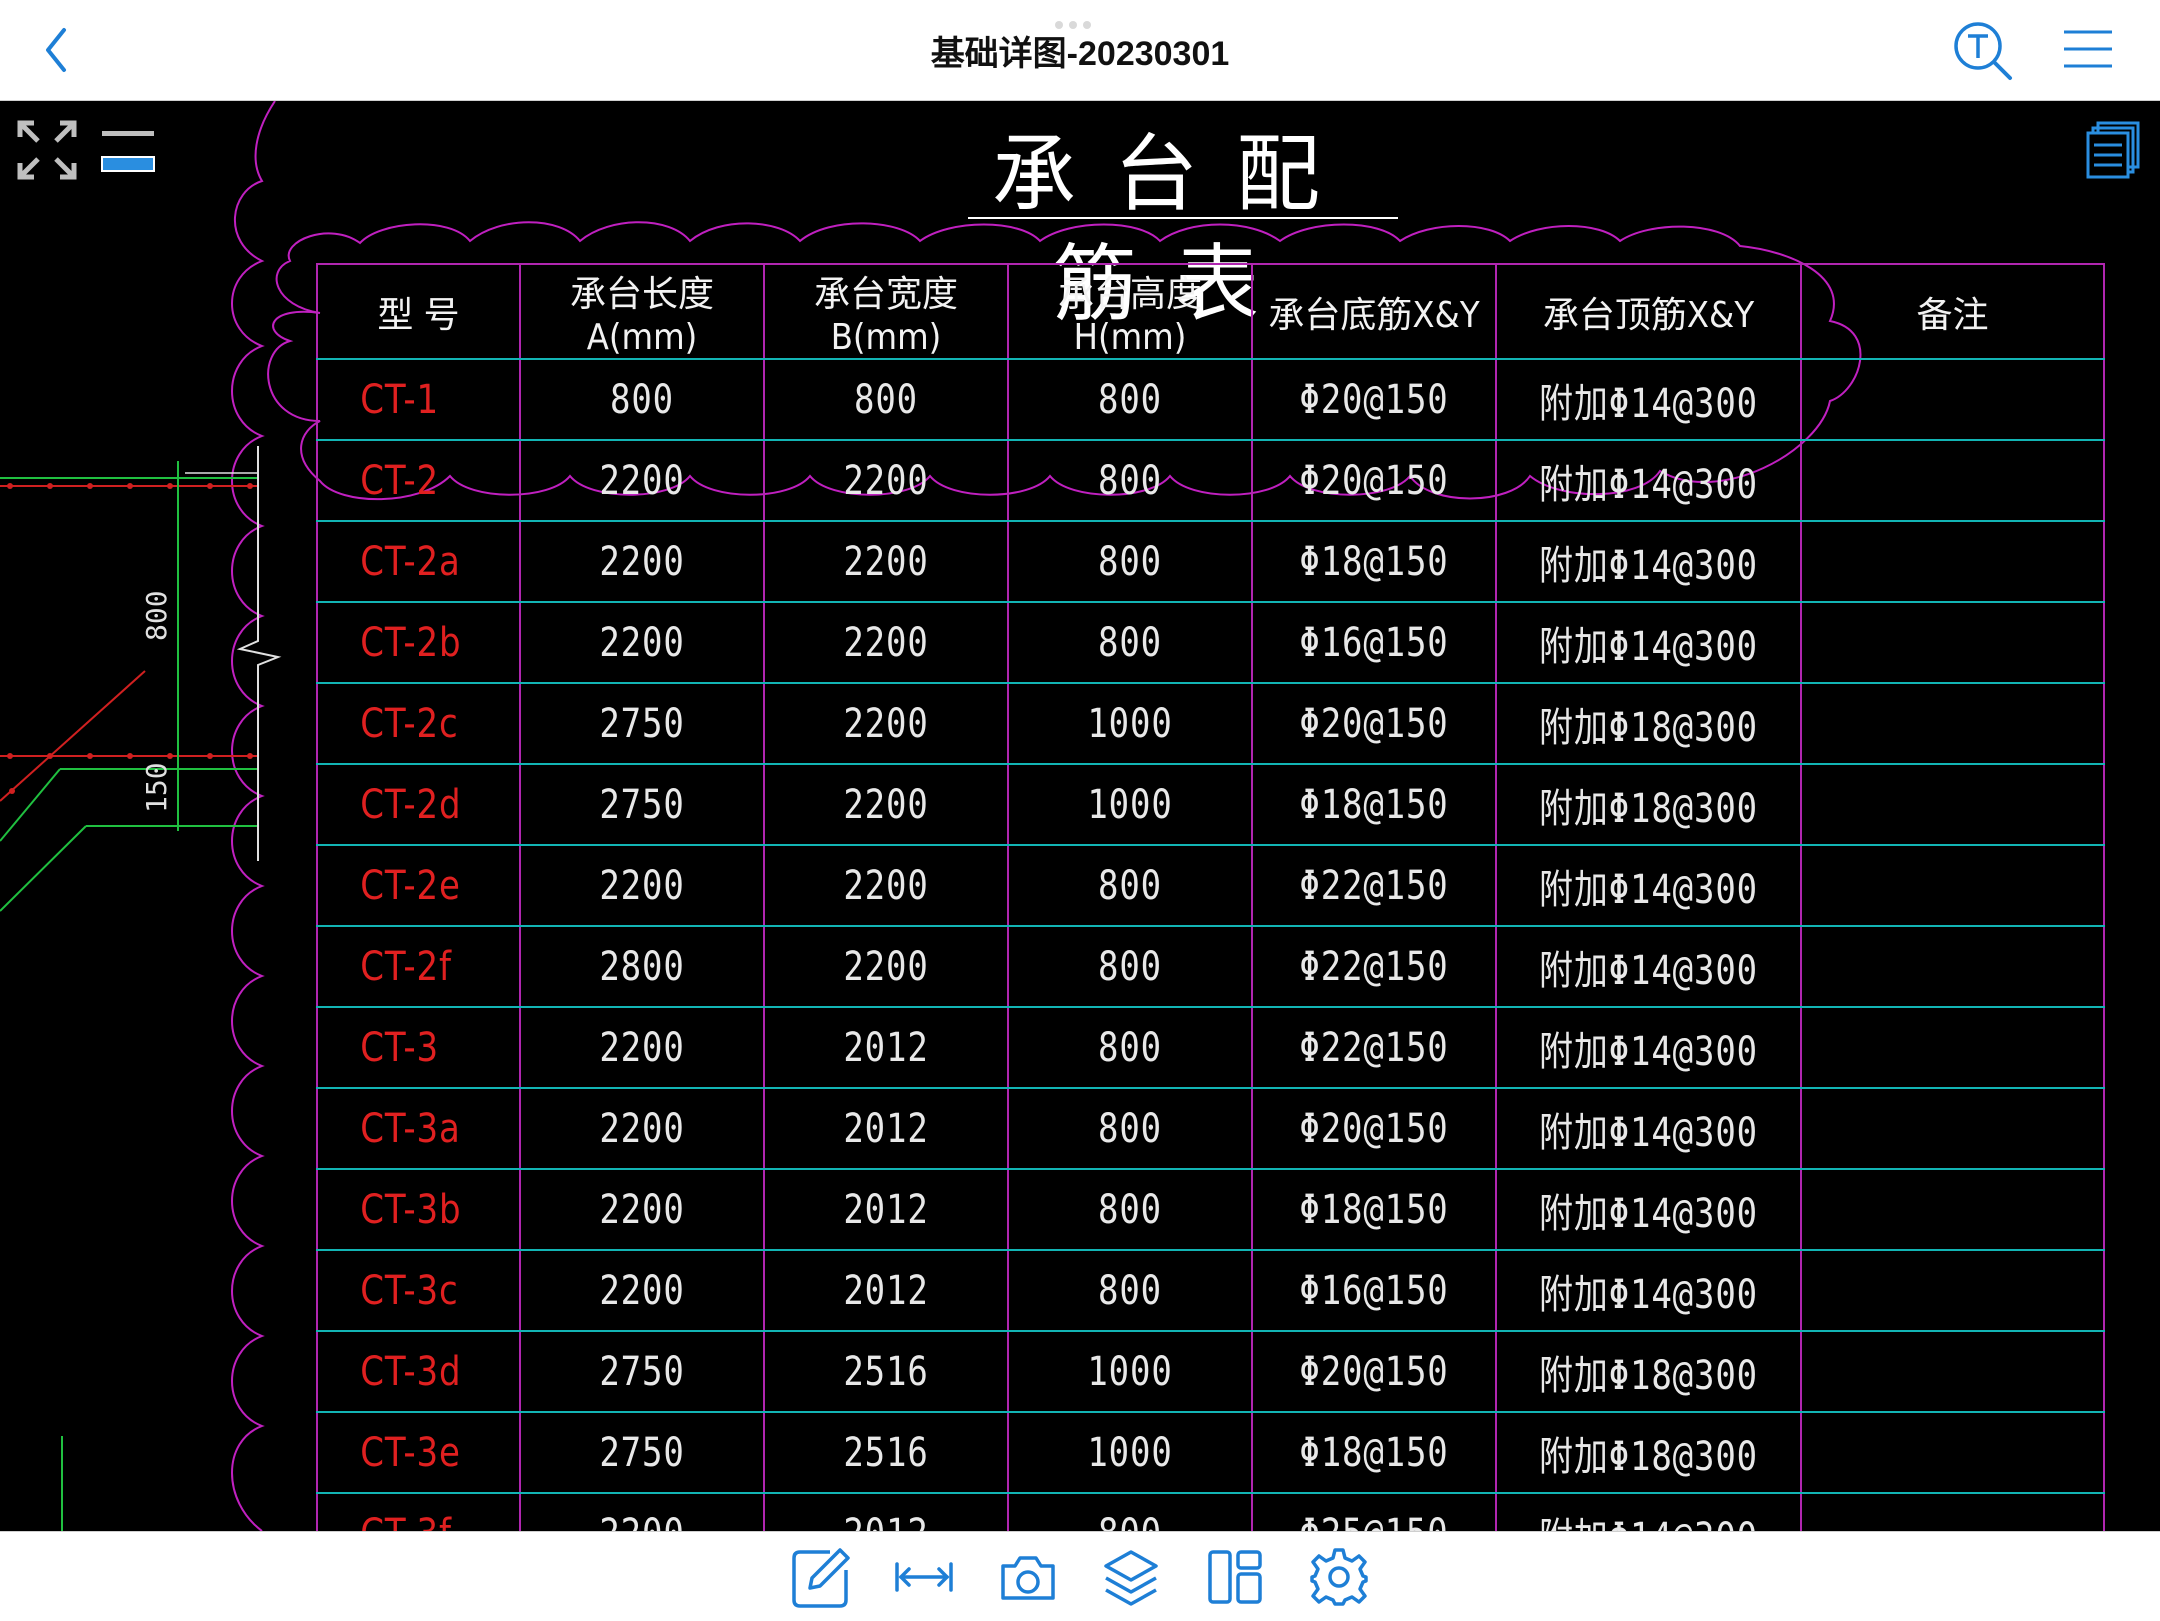  What do you see at coordinates (1210, 480) in the screenshot?
I see `table-row: CT-2 2200 2200 800 Φ20@150 附加Φ14@300` at bounding box center [1210, 480].